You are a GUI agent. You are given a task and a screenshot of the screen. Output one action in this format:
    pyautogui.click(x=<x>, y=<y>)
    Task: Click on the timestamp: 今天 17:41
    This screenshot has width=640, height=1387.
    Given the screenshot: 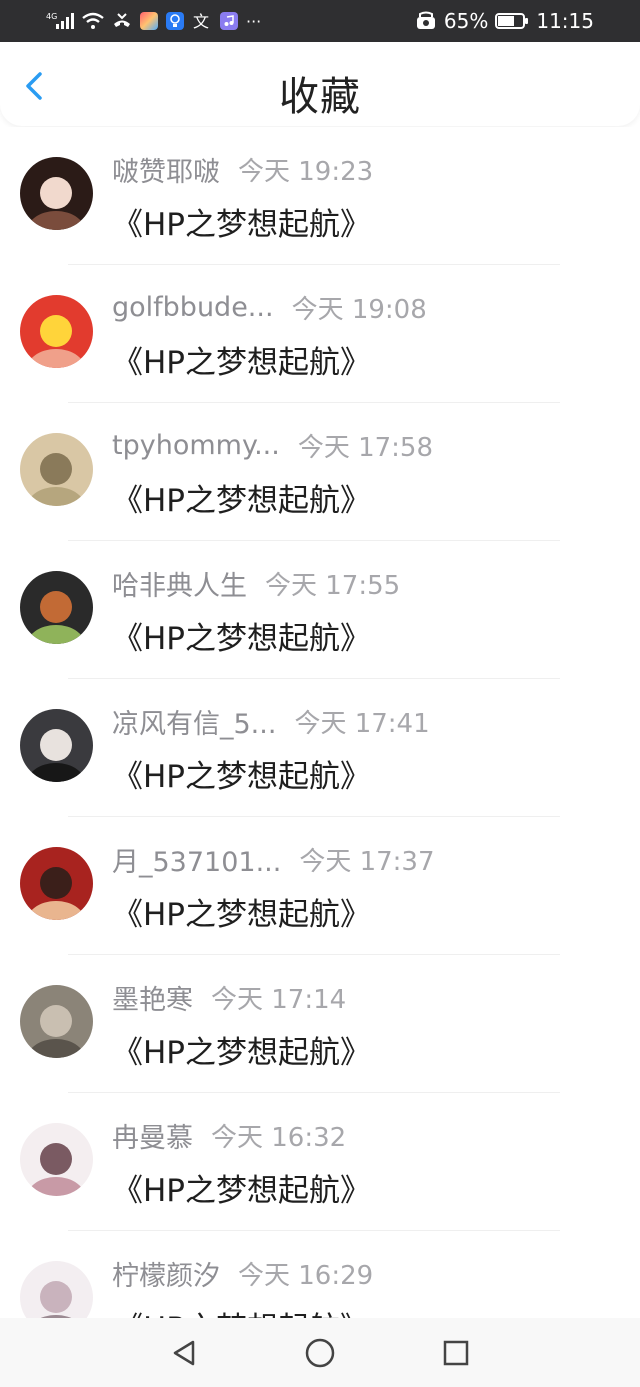 What is the action you would take?
    pyautogui.click(x=362, y=723)
    